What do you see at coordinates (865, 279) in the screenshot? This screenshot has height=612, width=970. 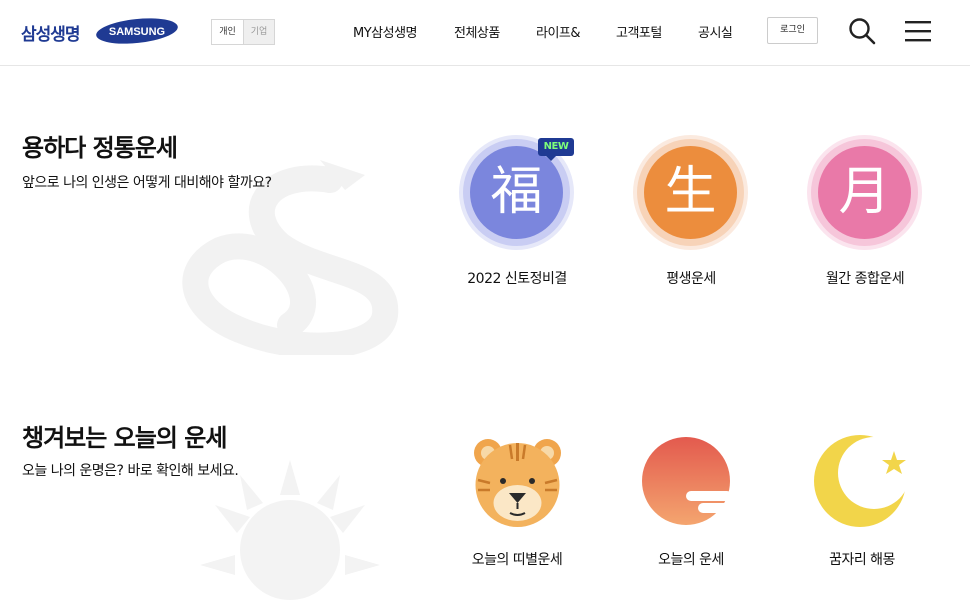 I see `fortune-label-monthly: 월간 종합운세` at bounding box center [865, 279].